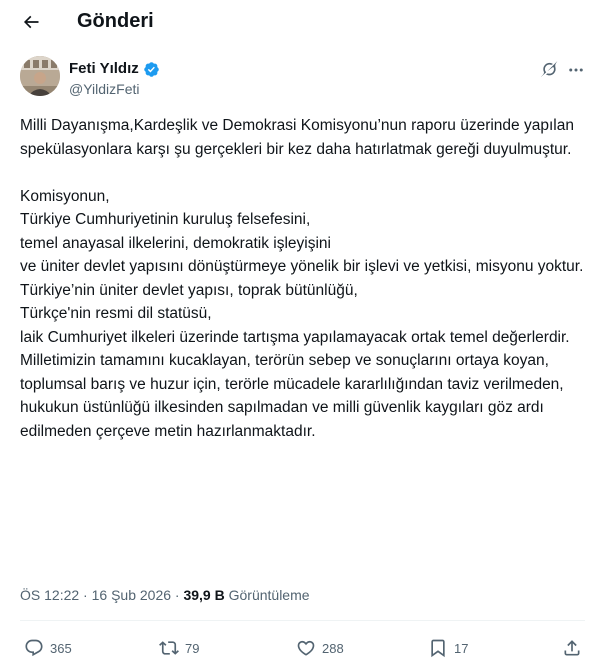  I want to click on more-options-button, so click(576, 70).